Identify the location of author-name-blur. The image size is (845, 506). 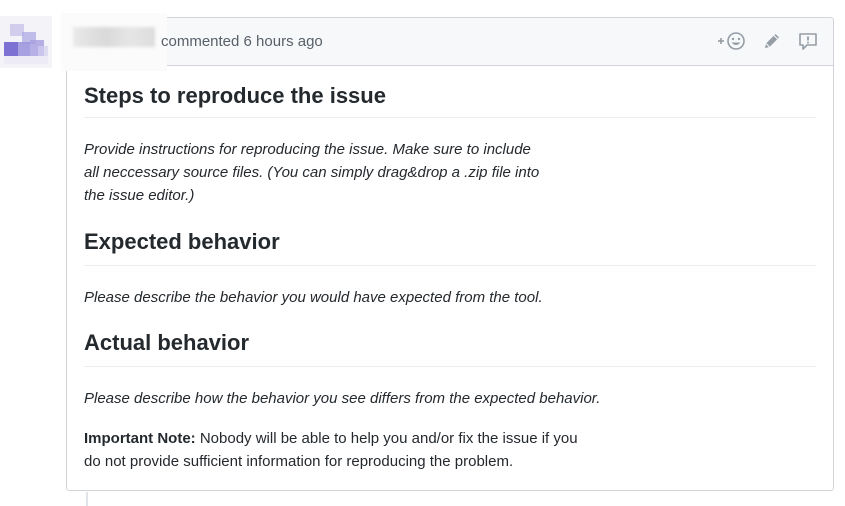
(114, 37).